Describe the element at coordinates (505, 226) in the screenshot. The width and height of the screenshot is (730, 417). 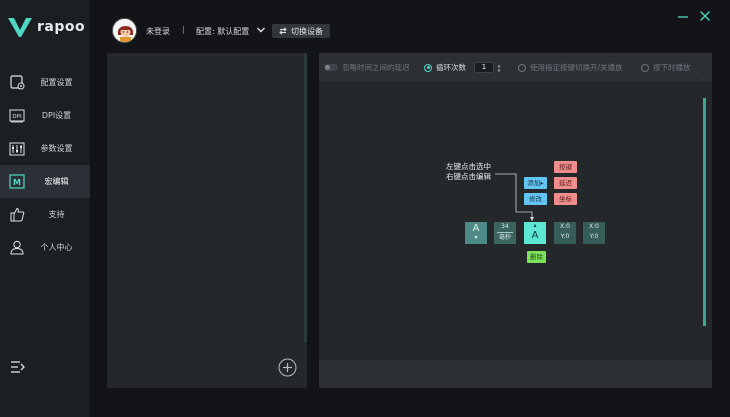
I see `delay-value: 34` at that location.